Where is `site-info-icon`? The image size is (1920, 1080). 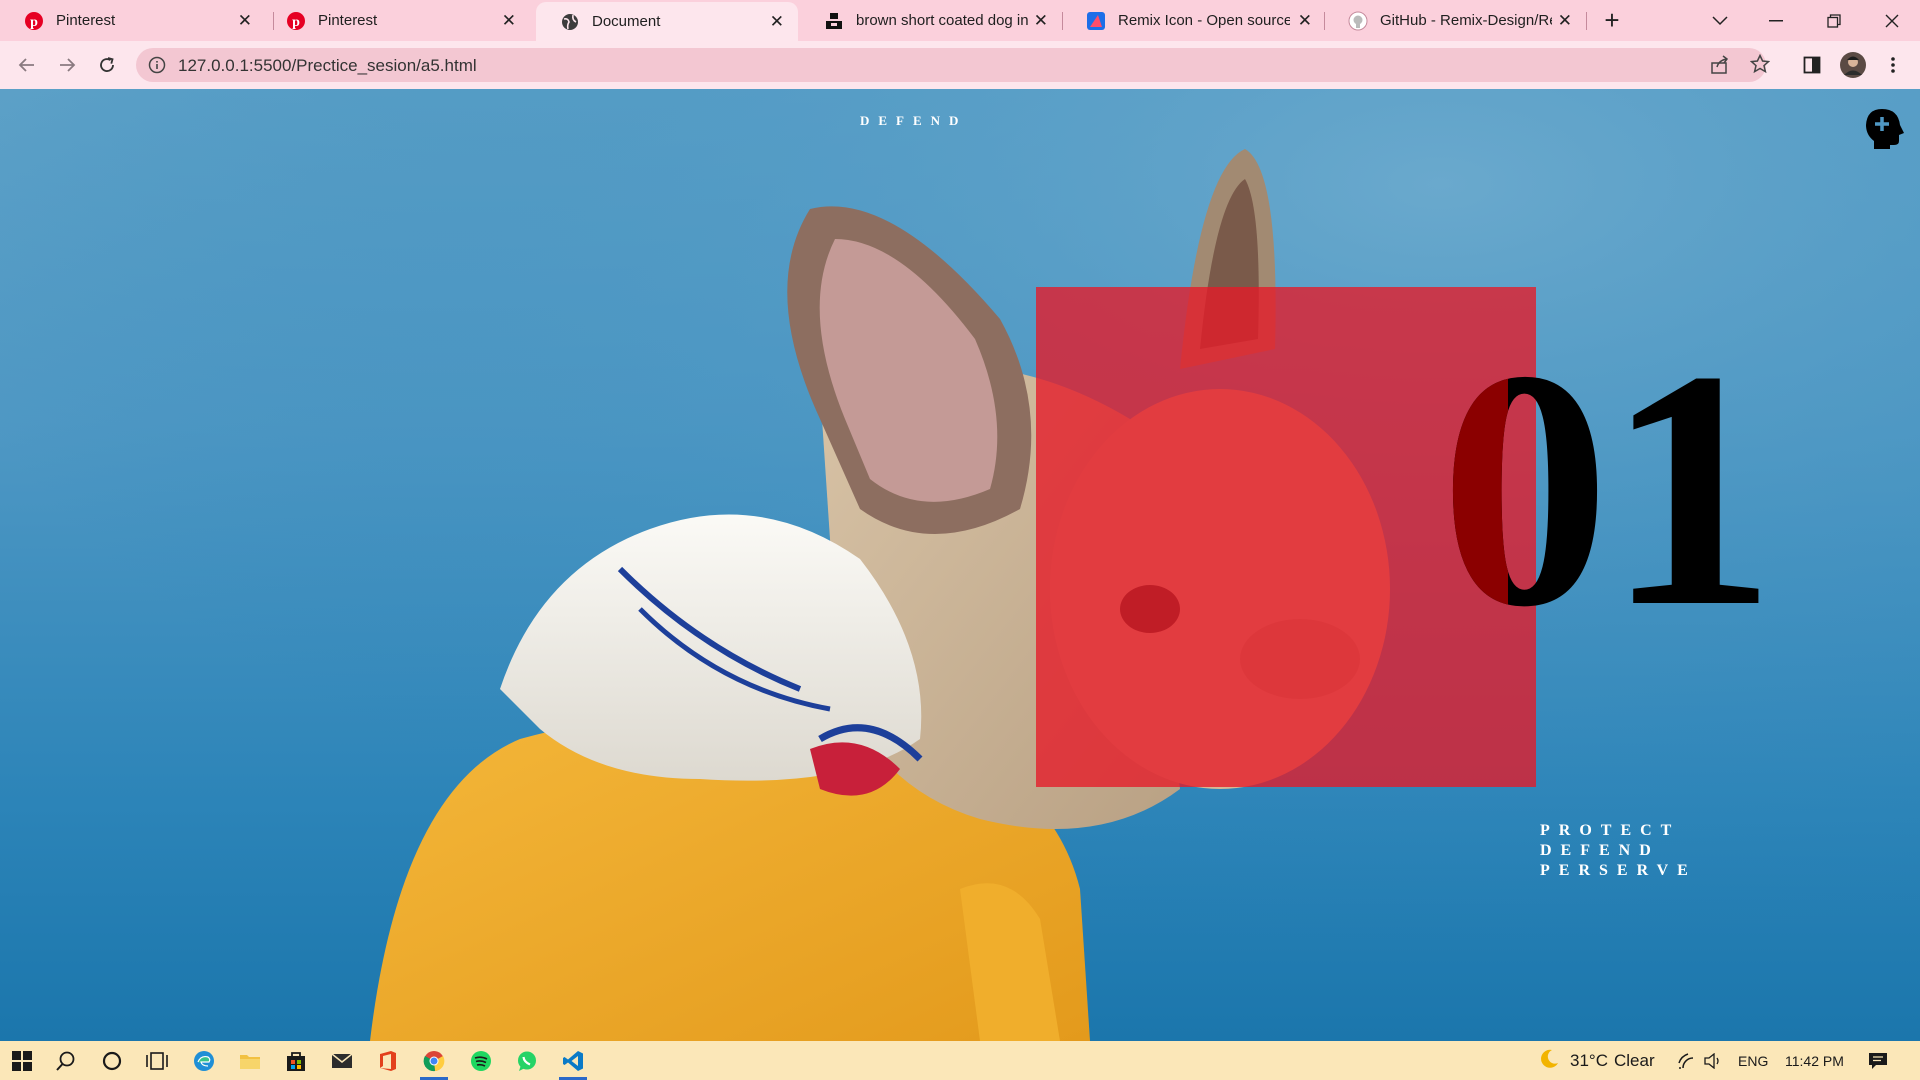
site-info-icon is located at coordinates (157, 67).